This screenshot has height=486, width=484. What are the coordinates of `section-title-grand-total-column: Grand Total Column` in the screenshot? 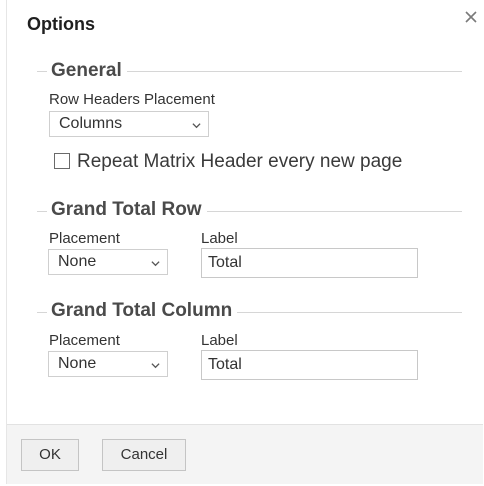 It's located at (142, 311).